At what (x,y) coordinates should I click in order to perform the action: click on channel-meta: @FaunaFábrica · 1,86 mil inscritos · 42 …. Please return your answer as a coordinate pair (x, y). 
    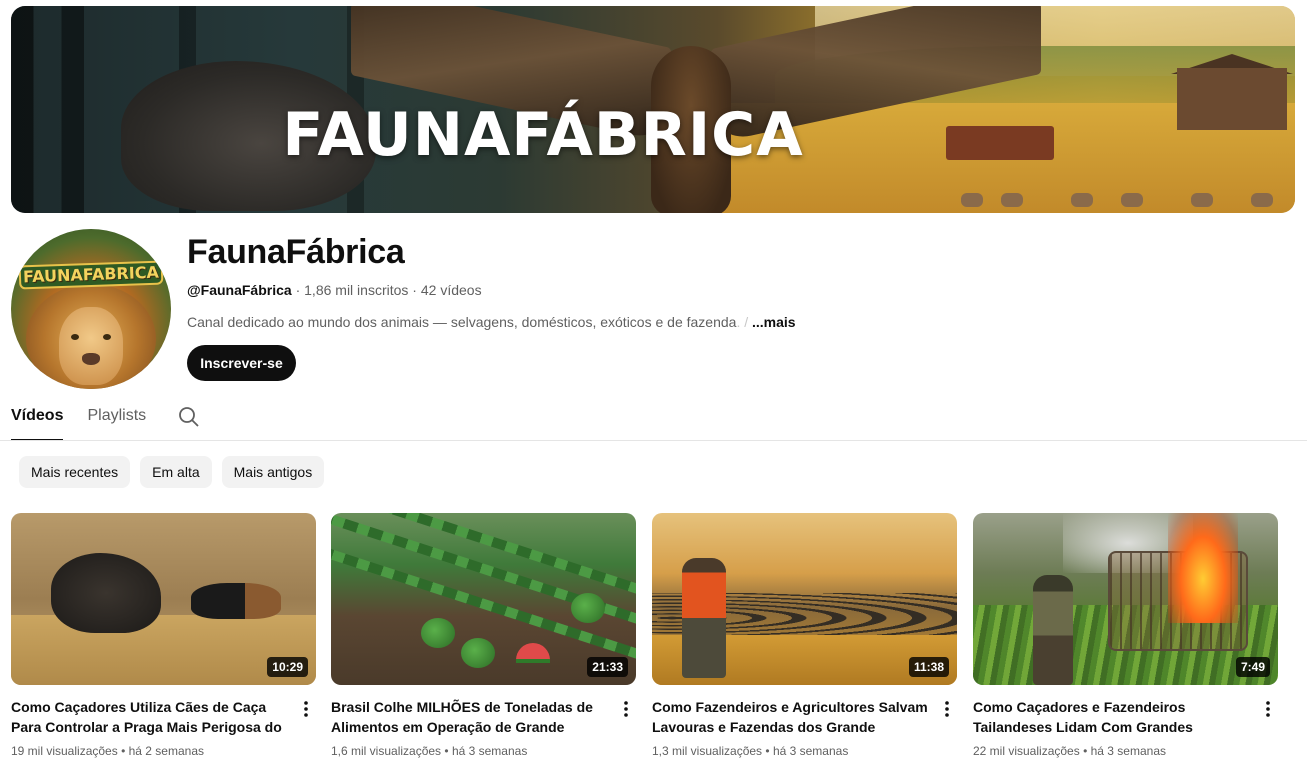
    Looking at the image, I should click on (334, 290).